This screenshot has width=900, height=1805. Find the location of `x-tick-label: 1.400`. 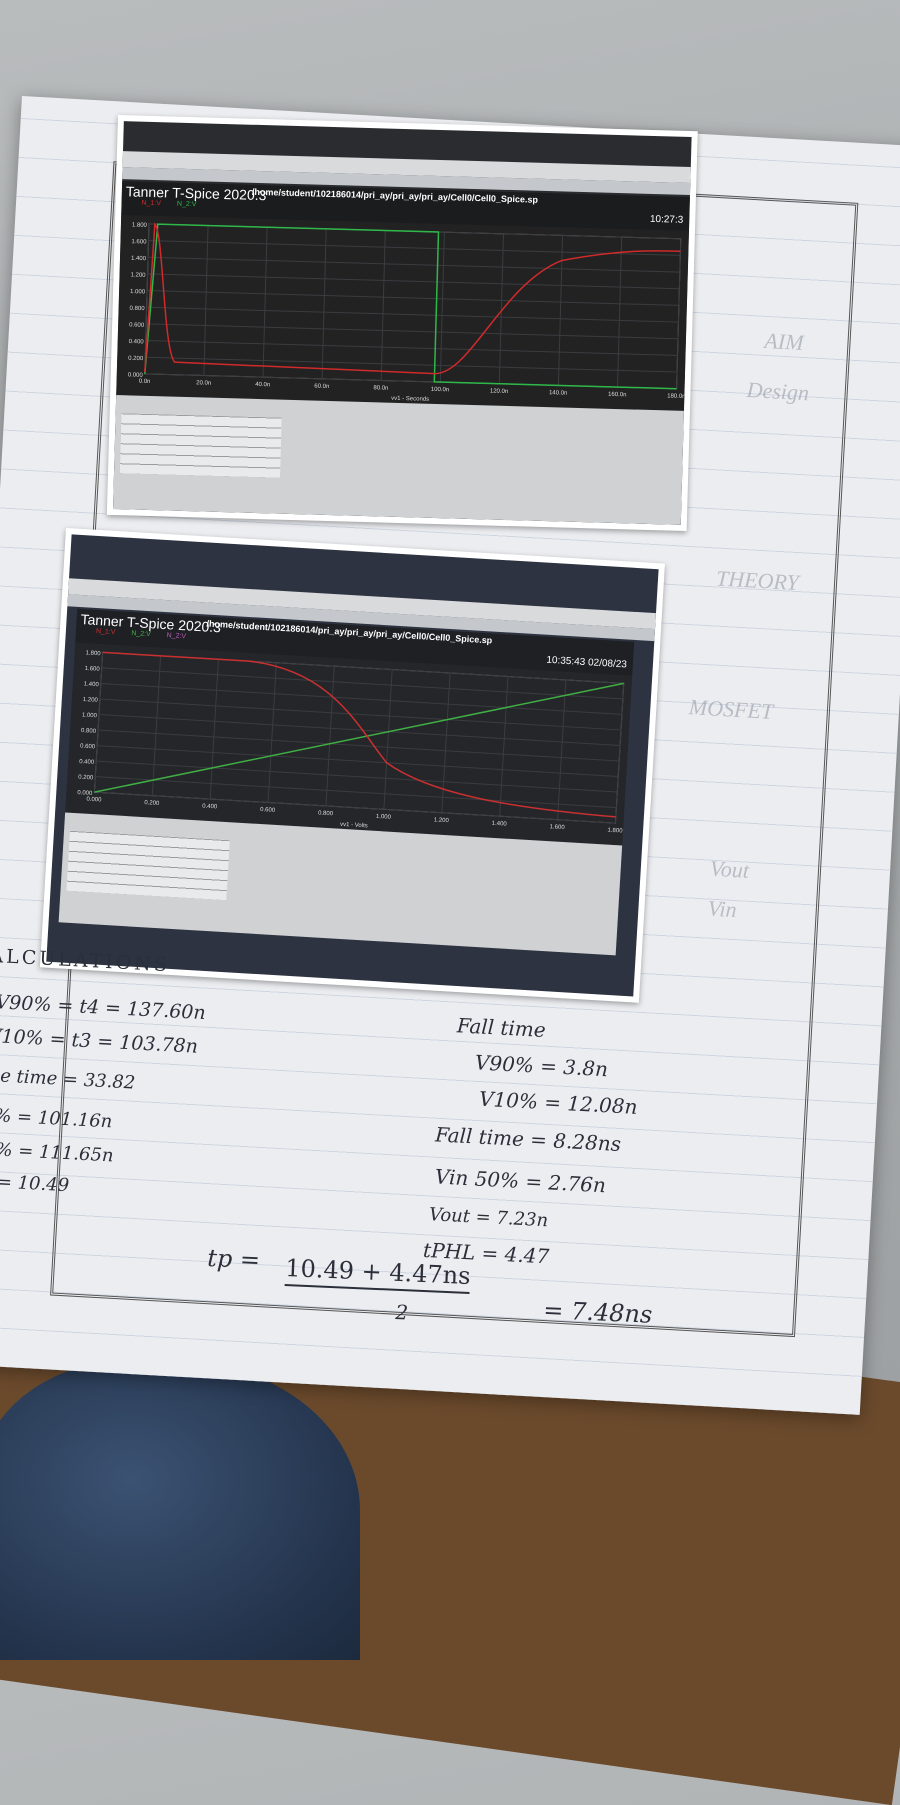

x-tick-label: 1.400 is located at coordinates (500, 824).